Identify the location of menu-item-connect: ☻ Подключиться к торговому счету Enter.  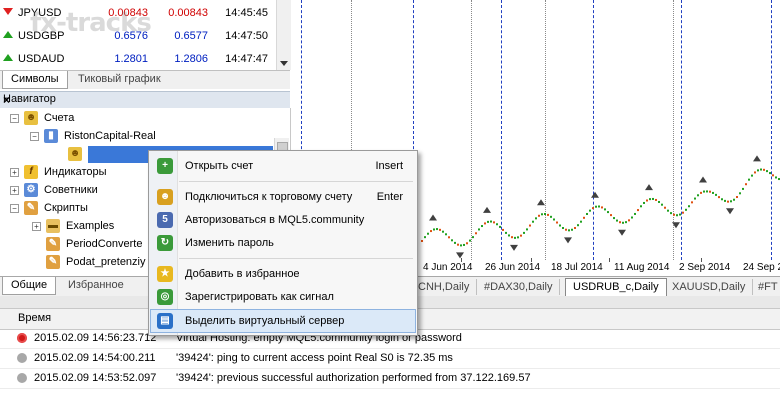
(283, 197).